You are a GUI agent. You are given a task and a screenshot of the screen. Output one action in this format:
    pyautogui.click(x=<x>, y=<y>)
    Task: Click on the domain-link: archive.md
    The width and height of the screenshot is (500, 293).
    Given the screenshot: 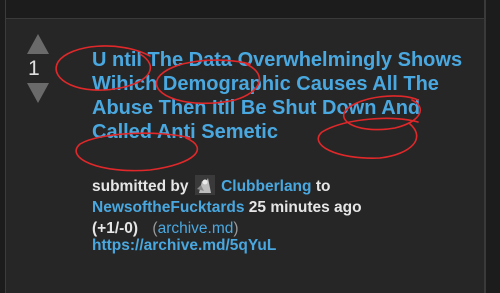 What is the action you would take?
    pyautogui.click(x=196, y=228)
    